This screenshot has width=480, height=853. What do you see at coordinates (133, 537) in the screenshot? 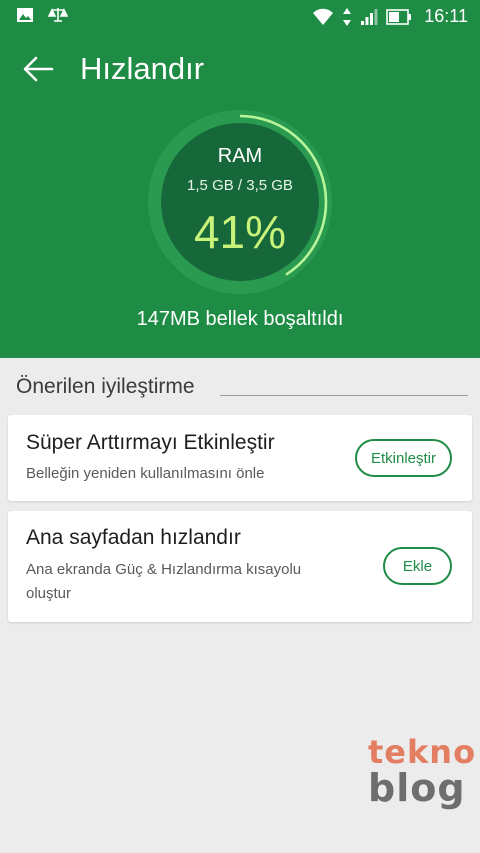
I see `card-title: Ana sayfadan hızlandır` at bounding box center [133, 537].